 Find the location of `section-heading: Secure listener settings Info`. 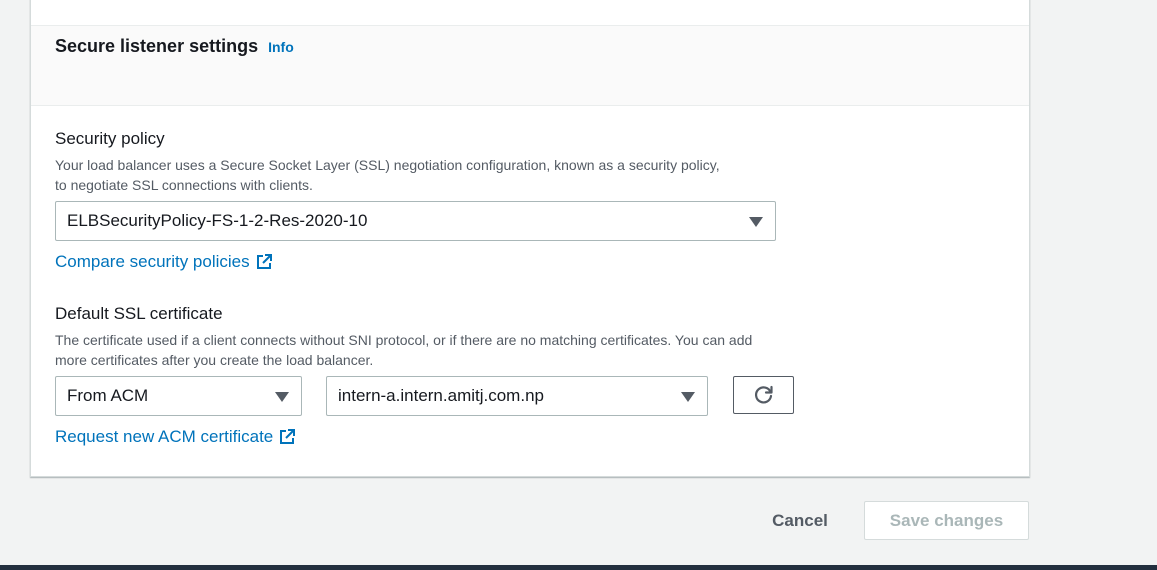

section-heading: Secure listener settings Info is located at coordinates (174, 46).